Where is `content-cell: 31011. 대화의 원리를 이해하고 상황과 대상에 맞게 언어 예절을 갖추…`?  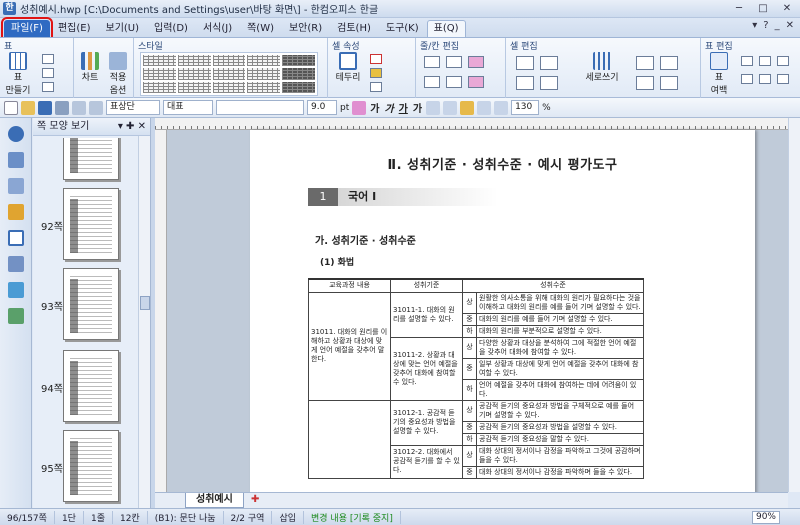
content-cell: 31011. 대화의 원리를 이해하고 상황과 대상에 맞게 언어 예절을 갖추… is located at coordinates (349, 346).